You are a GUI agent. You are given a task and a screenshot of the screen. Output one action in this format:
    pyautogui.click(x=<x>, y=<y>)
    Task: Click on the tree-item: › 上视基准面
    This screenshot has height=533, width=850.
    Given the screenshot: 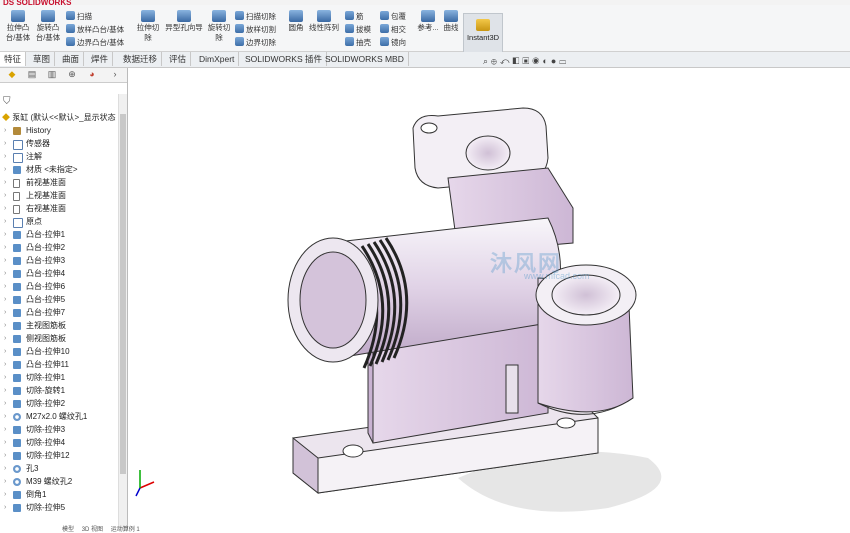 What is the action you would take?
    pyautogui.click(x=59, y=195)
    